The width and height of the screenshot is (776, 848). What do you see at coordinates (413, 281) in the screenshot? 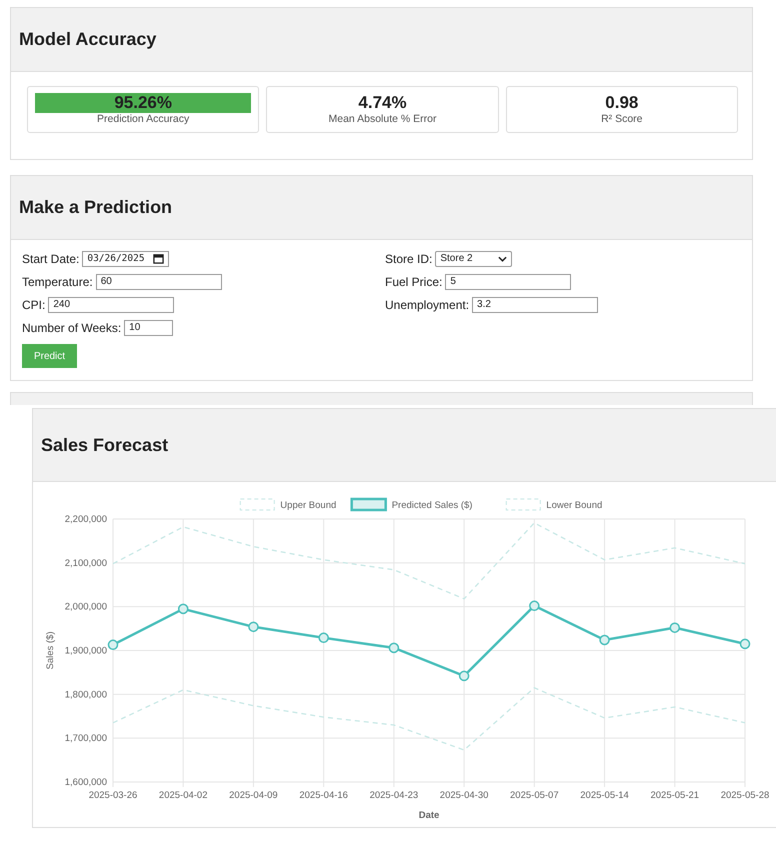
I see `field-label: Fuel Price:` at bounding box center [413, 281].